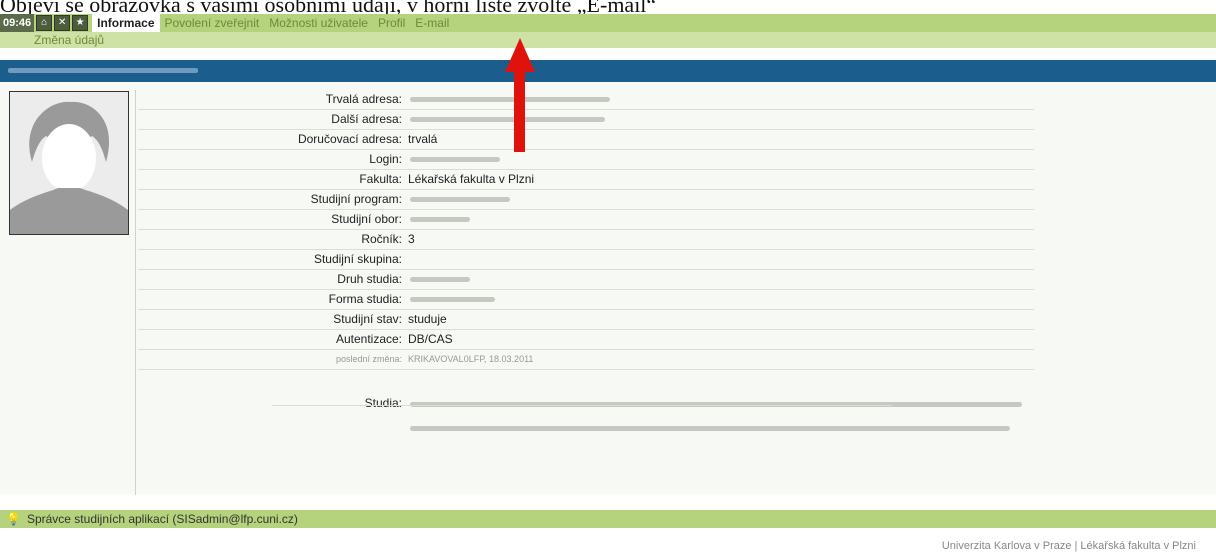 The height and width of the screenshot is (553, 1216). Describe the element at coordinates (103, 70) in the screenshot. I see `redacted-title` at that location.